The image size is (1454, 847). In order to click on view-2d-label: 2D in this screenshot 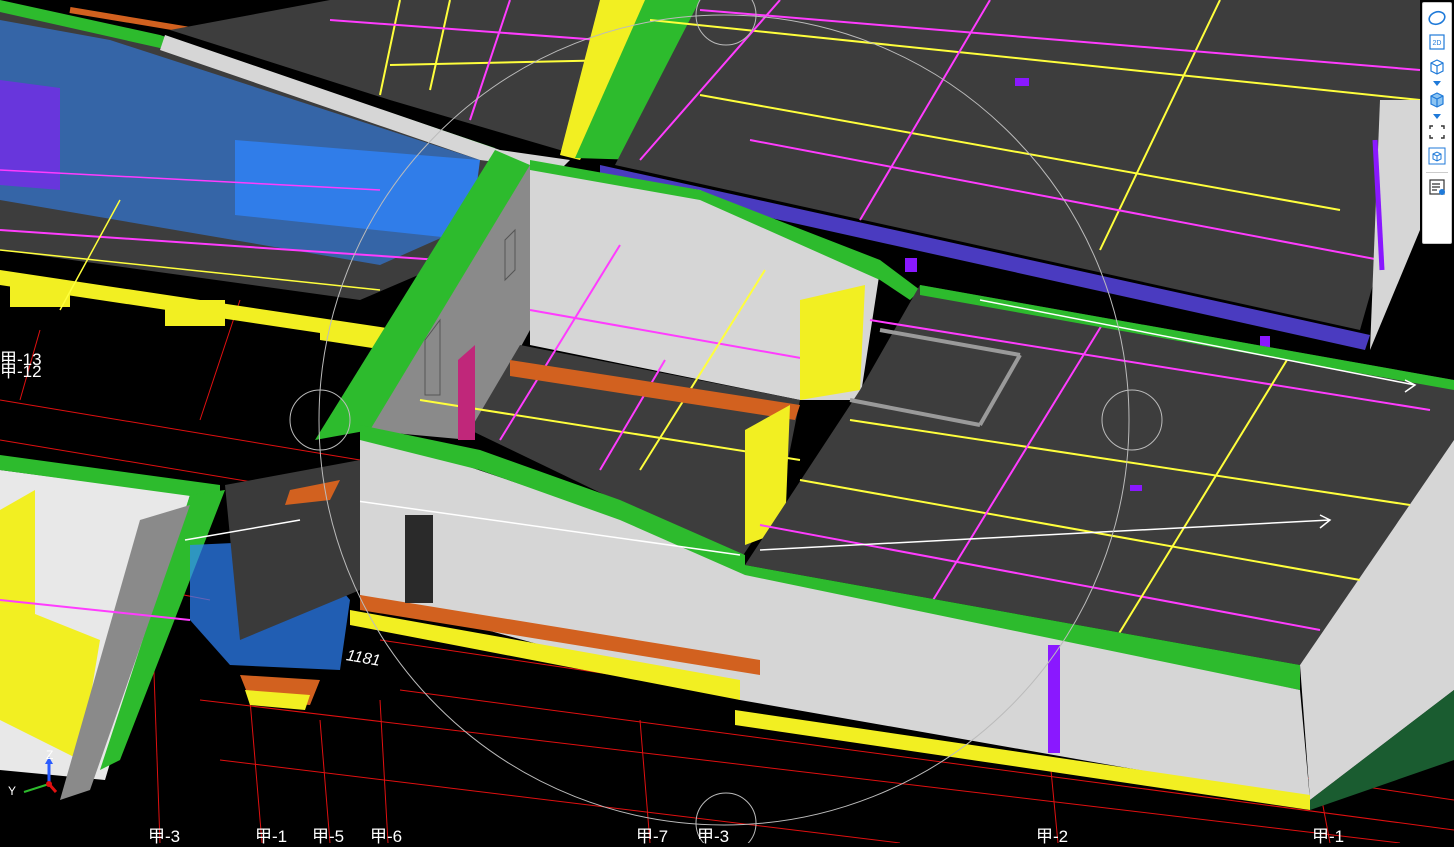, I will do `click(1437, 43)`.